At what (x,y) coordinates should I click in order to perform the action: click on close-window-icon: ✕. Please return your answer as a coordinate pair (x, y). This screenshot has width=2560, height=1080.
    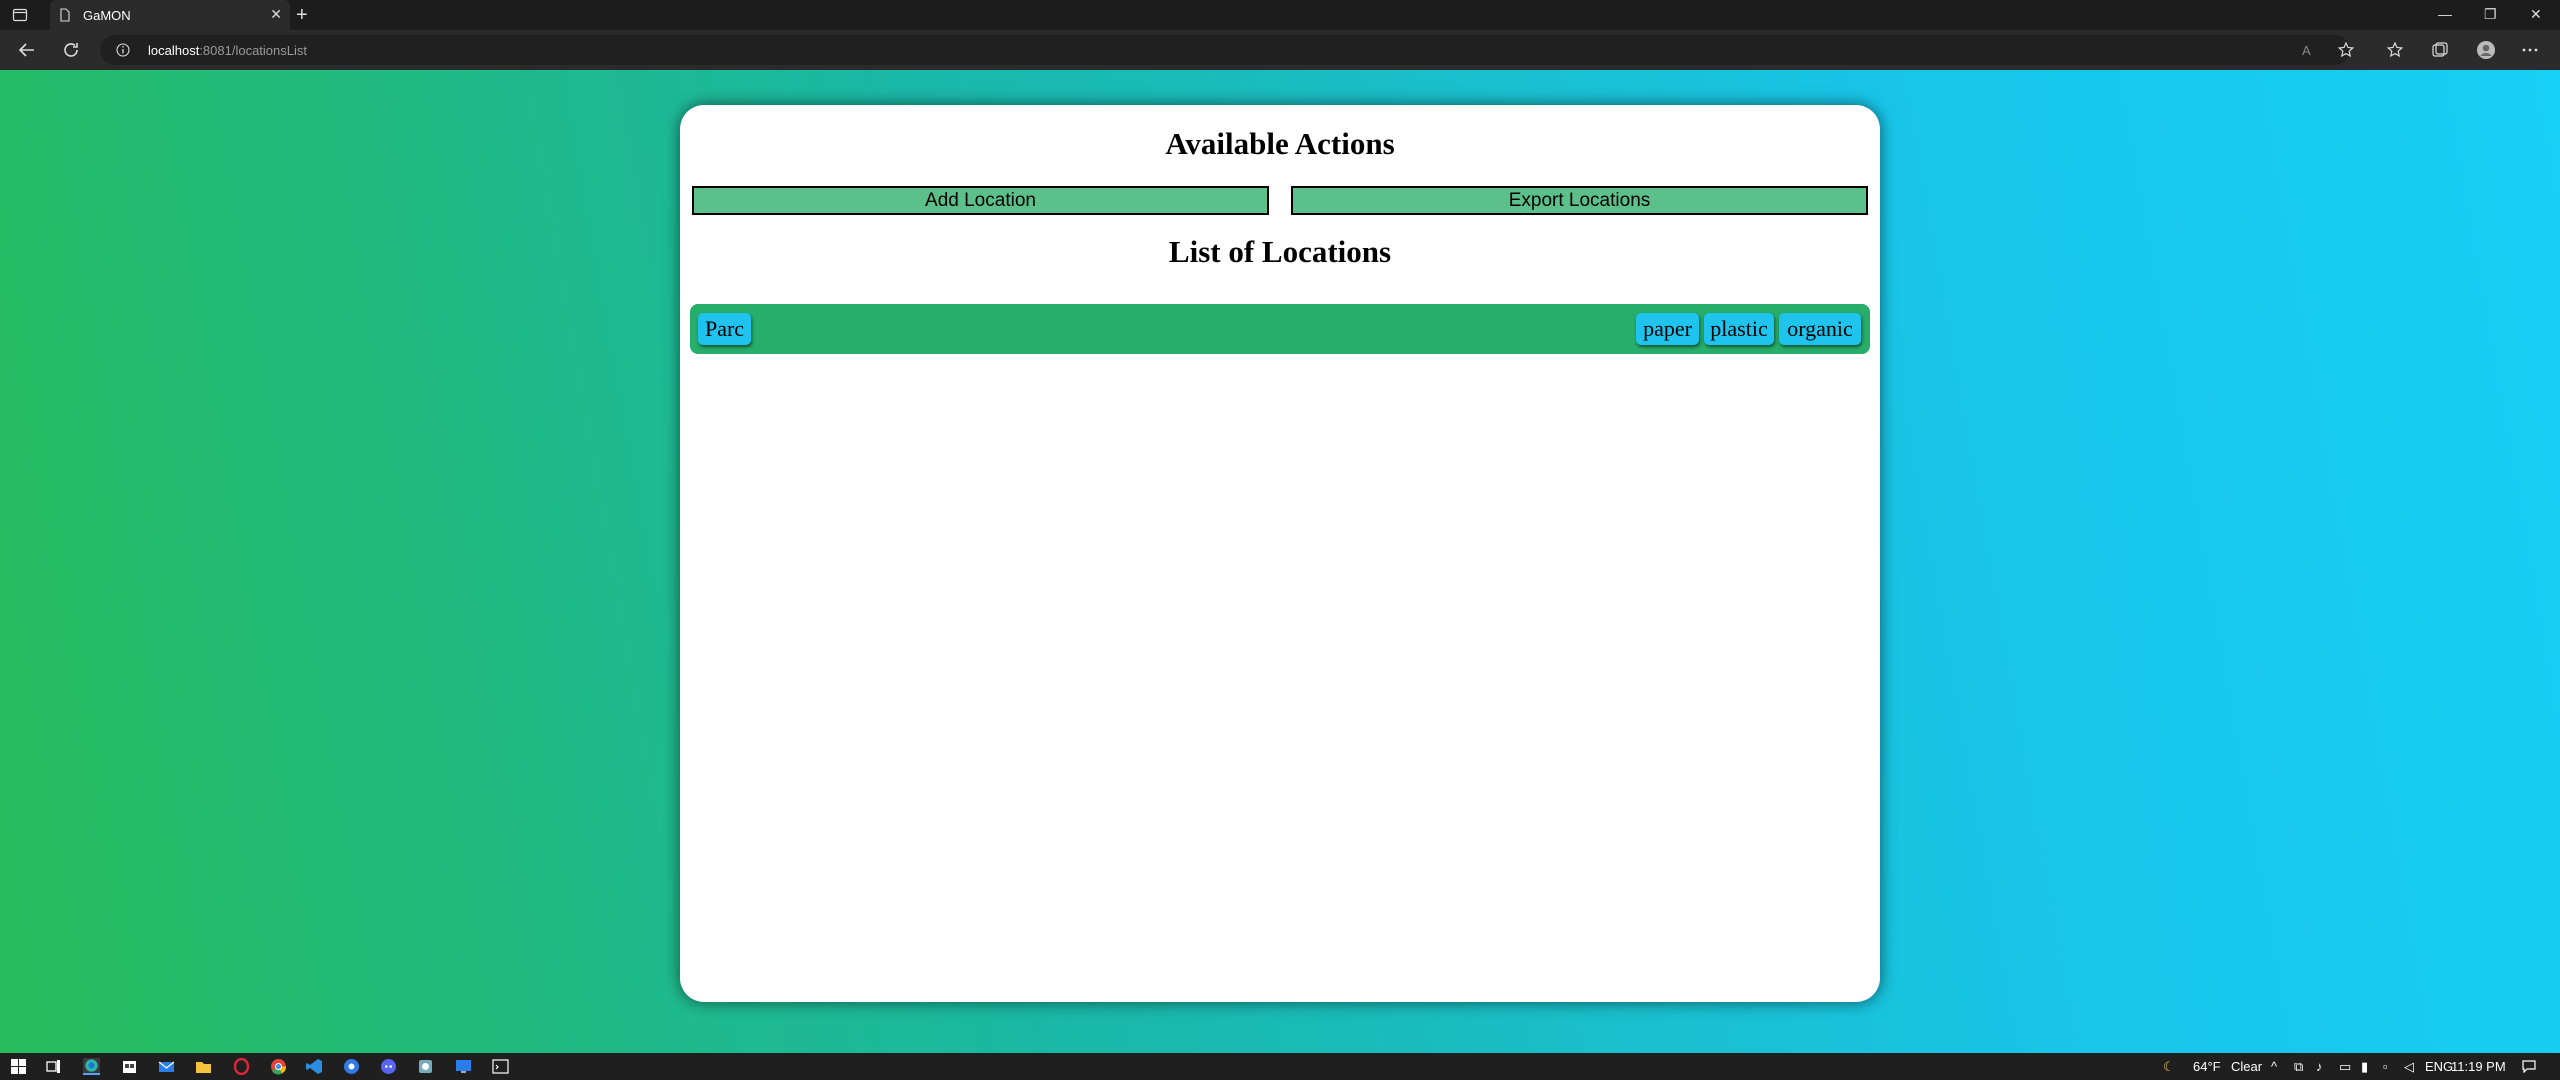
    Looking at the image, I should click on (2536, 14).